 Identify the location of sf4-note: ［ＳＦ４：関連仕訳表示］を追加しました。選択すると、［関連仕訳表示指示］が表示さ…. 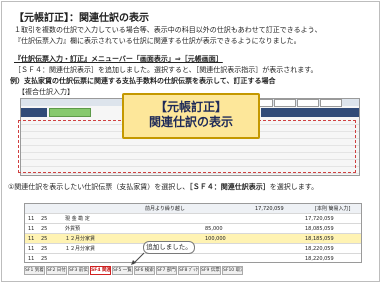
(166, 70).